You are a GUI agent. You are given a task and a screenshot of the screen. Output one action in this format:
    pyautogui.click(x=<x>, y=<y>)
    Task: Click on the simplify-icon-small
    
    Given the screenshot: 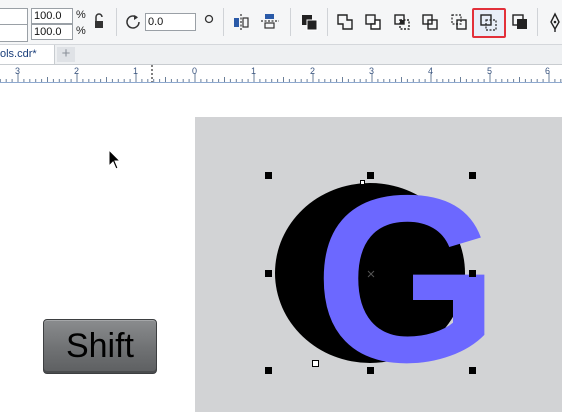 What is the action you would take?
    pyautogui.click(x=430, y=22)
    